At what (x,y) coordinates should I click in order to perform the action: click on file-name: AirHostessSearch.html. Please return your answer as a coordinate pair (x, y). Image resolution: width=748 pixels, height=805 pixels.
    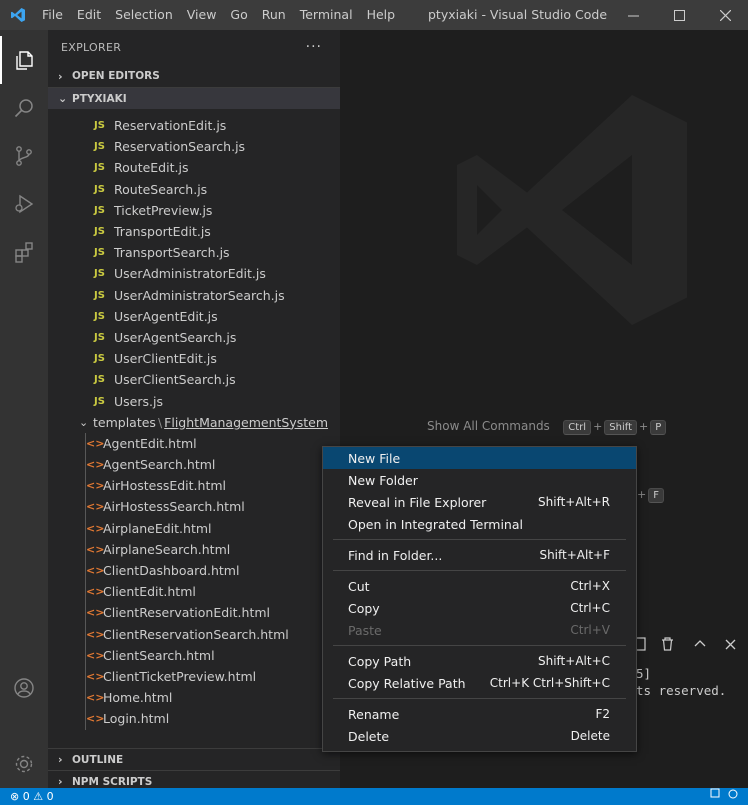
    Looking at the image, I should click on (174, 507).